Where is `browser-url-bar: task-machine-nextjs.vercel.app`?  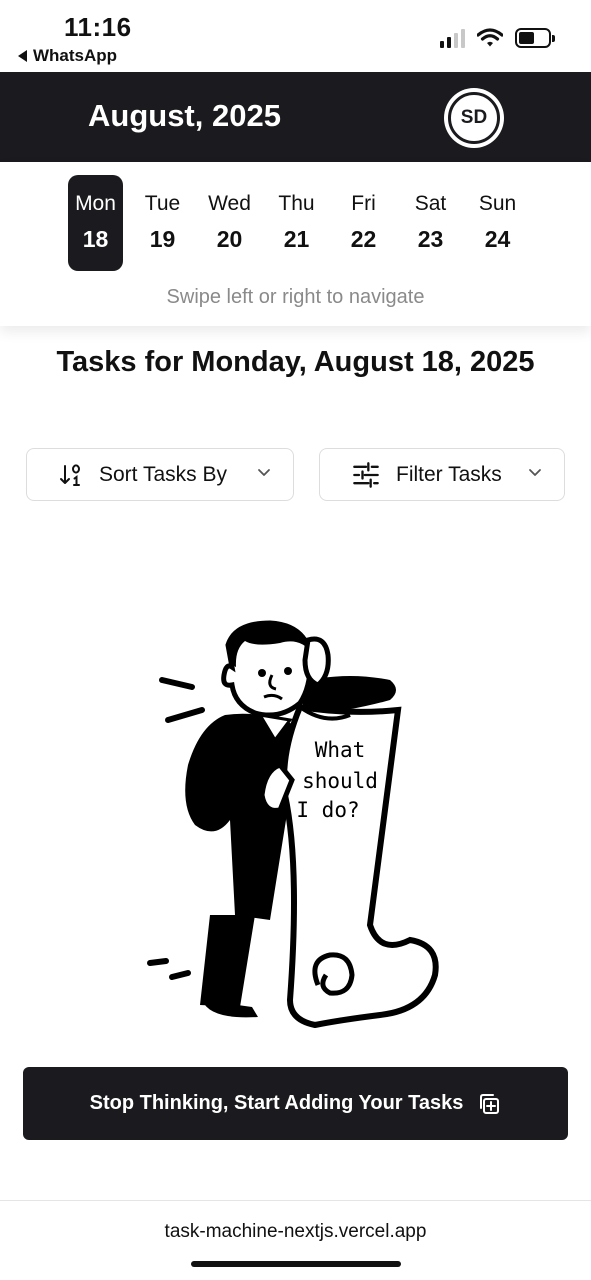
browser-url-bar: task-machine-nextjs.vercel.app is located at coordinates (295, 1240).